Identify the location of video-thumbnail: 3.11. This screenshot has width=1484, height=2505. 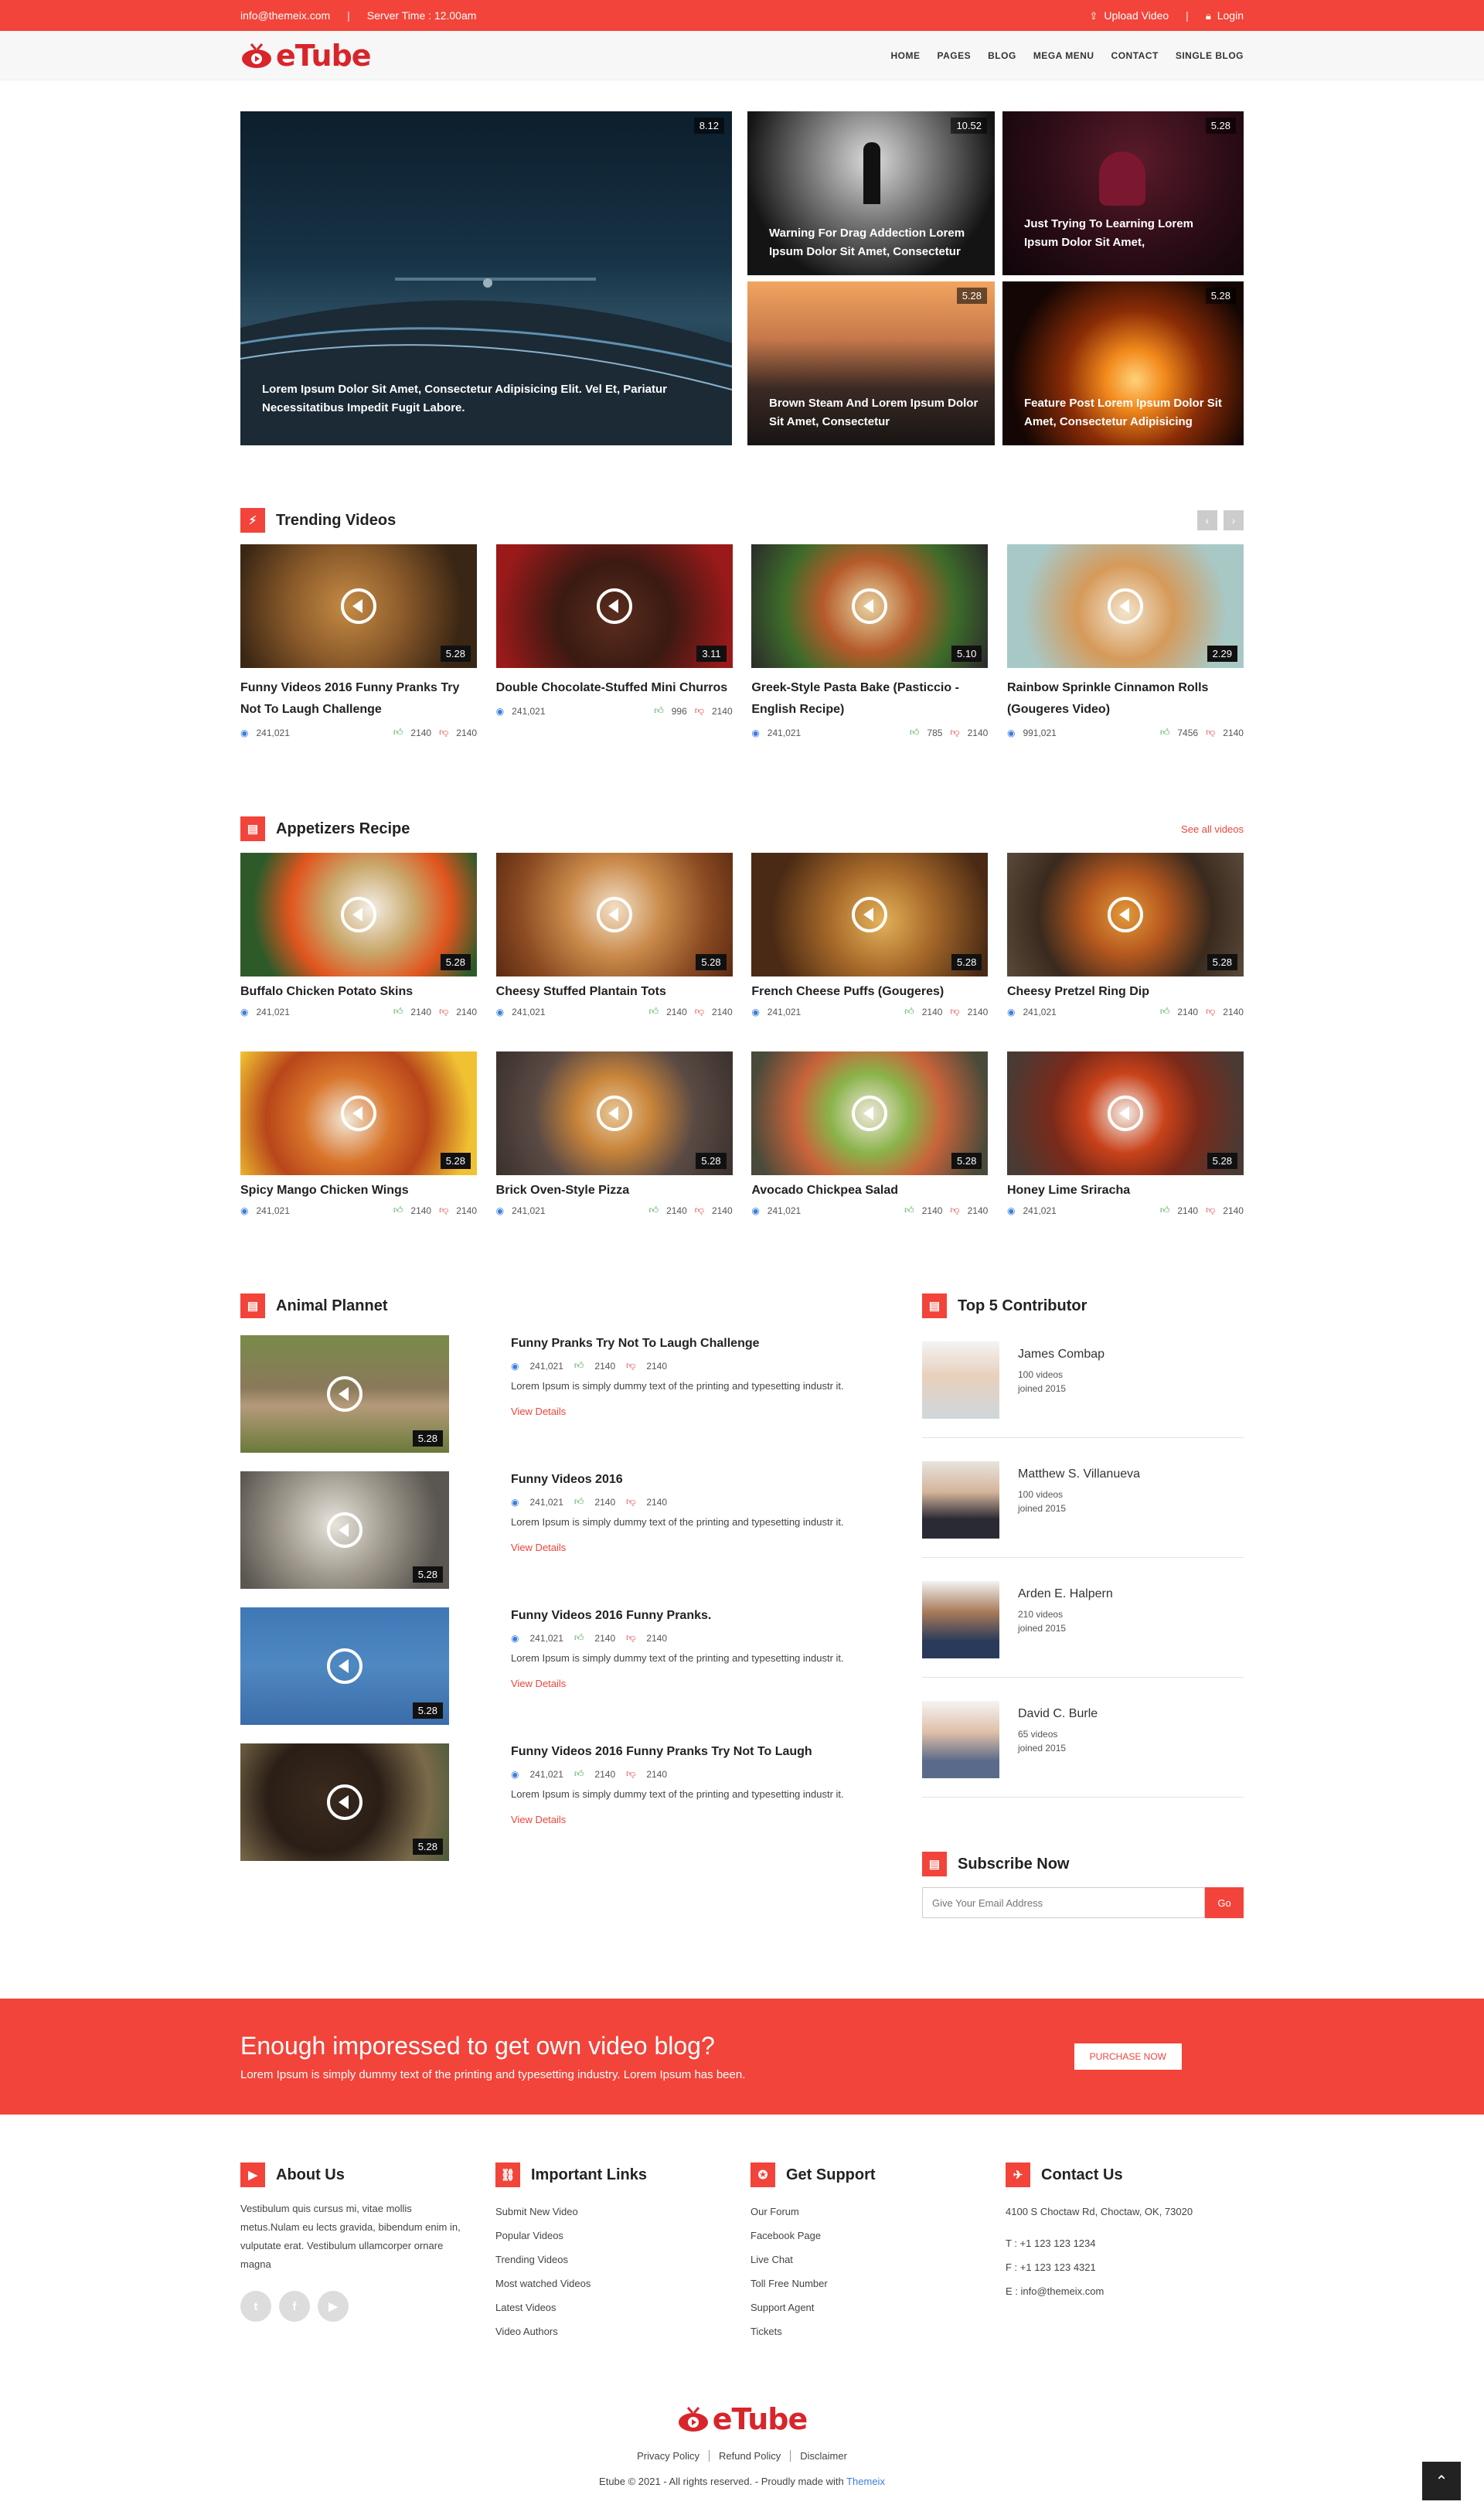
(614, 606).